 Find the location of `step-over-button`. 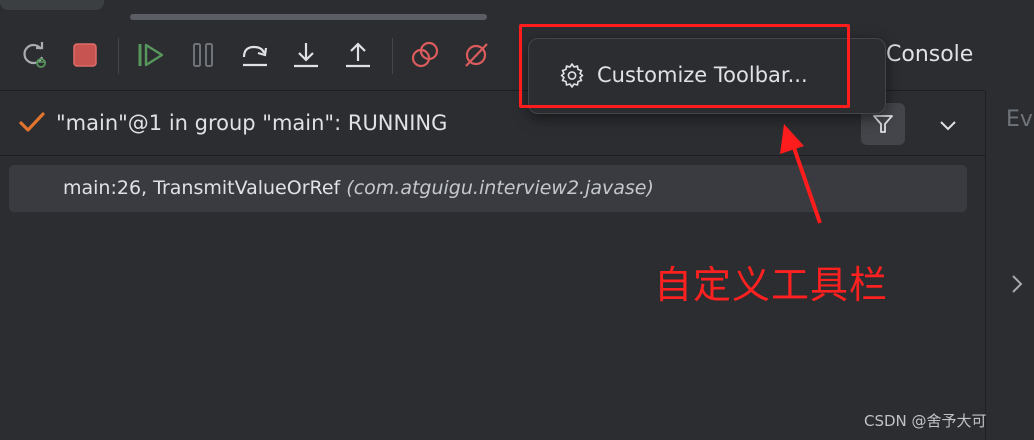

step-over-button is located at coordinates (255, 55).